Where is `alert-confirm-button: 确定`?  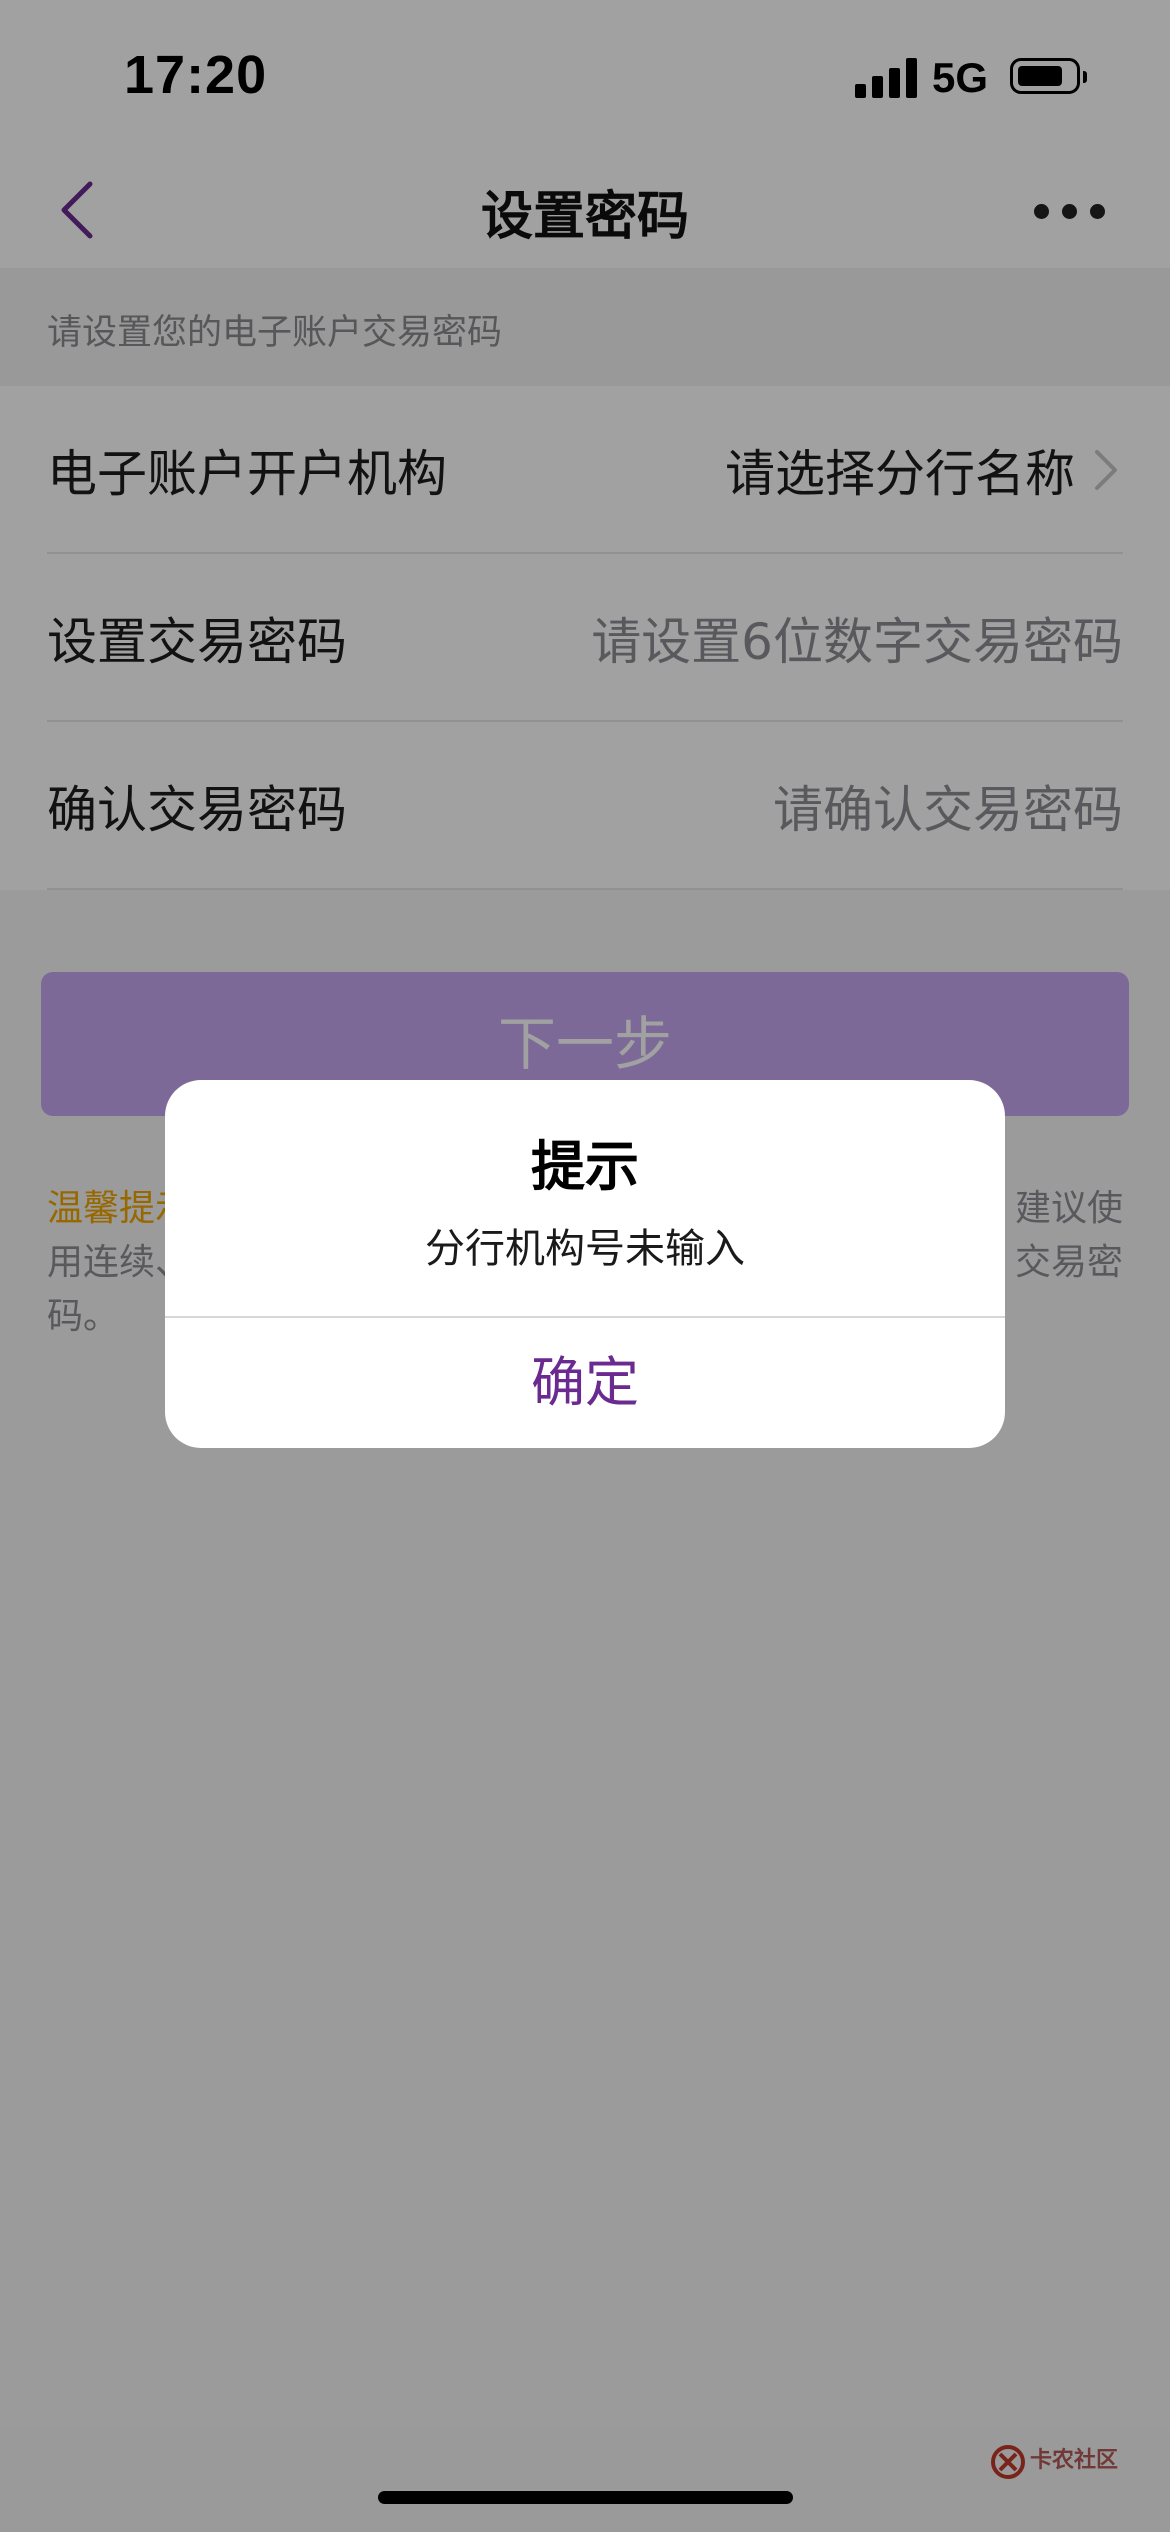
alert-confirm-button: 确定 is located at coordinates (585, 1383).